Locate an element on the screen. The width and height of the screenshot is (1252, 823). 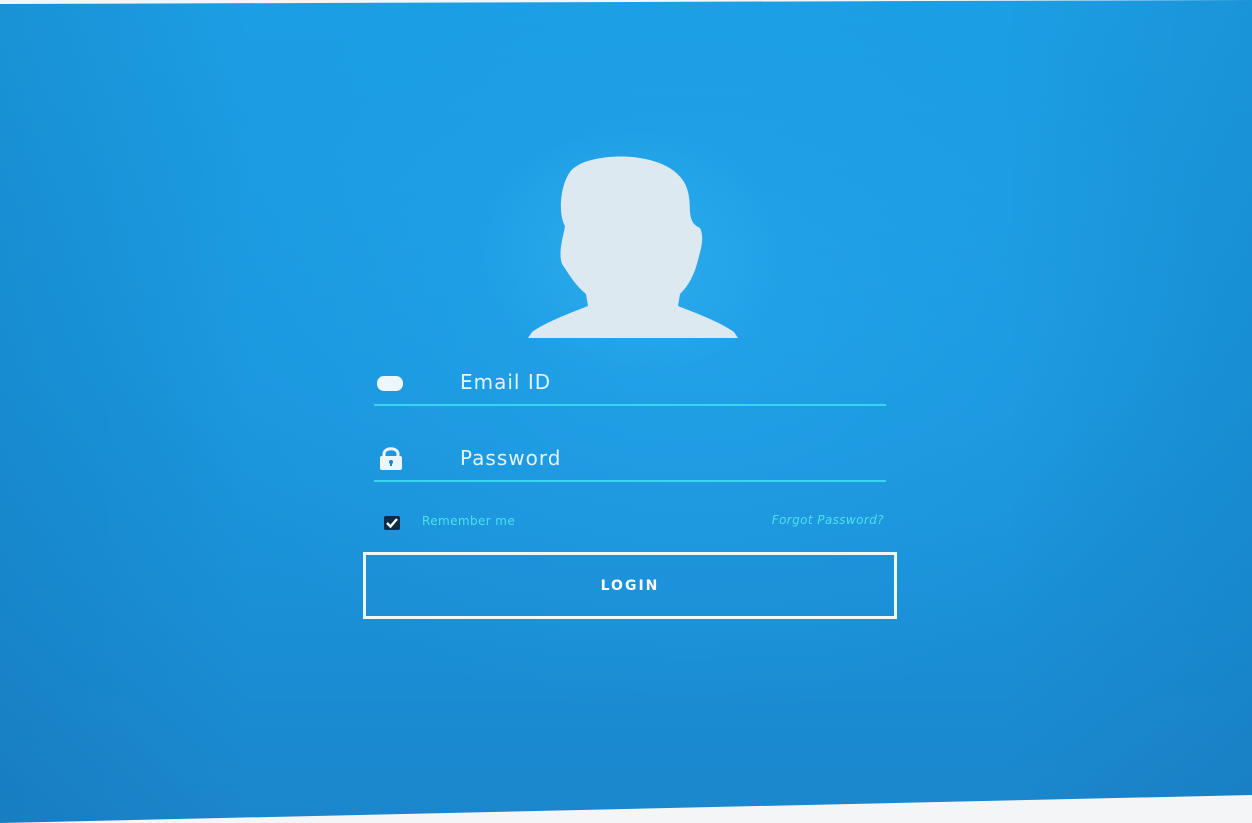
password-input is located at coordinates (670, 458).